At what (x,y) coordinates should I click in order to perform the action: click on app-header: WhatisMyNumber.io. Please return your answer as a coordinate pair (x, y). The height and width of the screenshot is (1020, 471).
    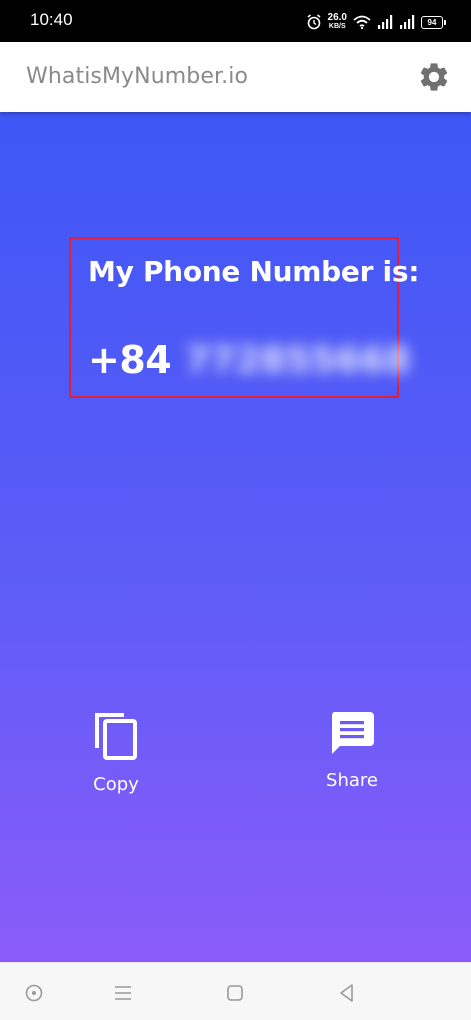
    Looking at the image, I should click on (235, 77).